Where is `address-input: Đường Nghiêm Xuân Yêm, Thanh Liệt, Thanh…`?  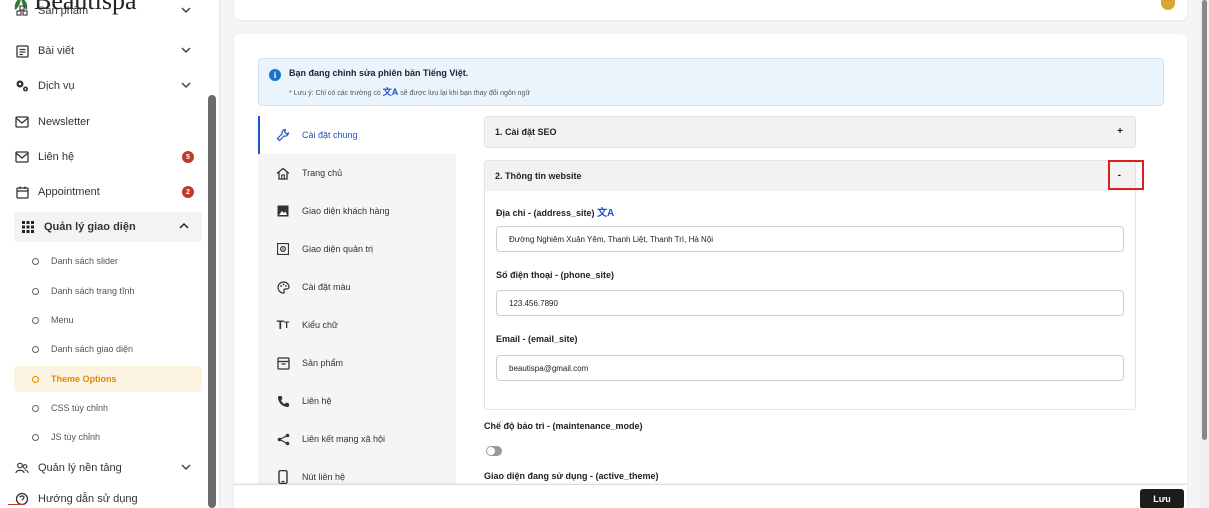 address-input: Đường Nghiêm Xuân Yêm, Thanh Liệt, Thanh… is located at coordinates (810, 239).